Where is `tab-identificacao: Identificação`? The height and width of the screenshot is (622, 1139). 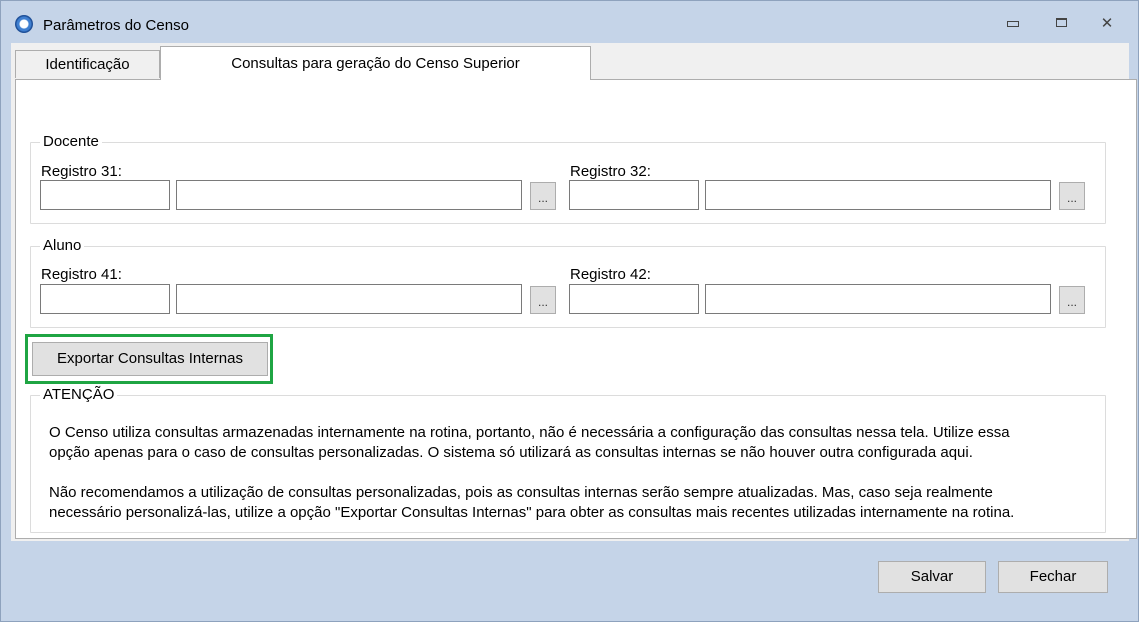
tab-identificacao: Identificação is located at coordinates (87, 64).